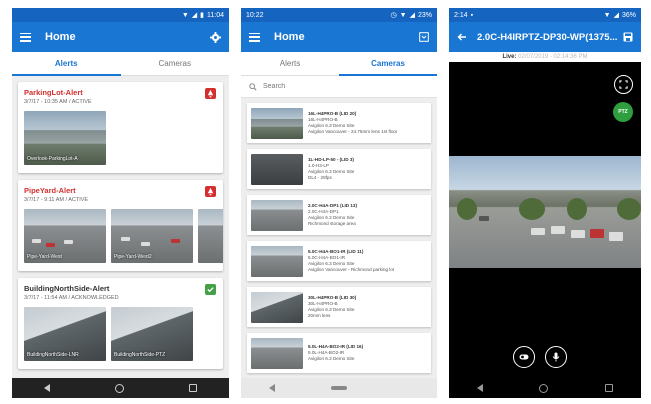 This screenshot has height=404, width=651. Describe the element at coordinates (65, 138) in the screenshot. I see `camera-thumbnail: Overlook-ParkingLot-A` at that location.